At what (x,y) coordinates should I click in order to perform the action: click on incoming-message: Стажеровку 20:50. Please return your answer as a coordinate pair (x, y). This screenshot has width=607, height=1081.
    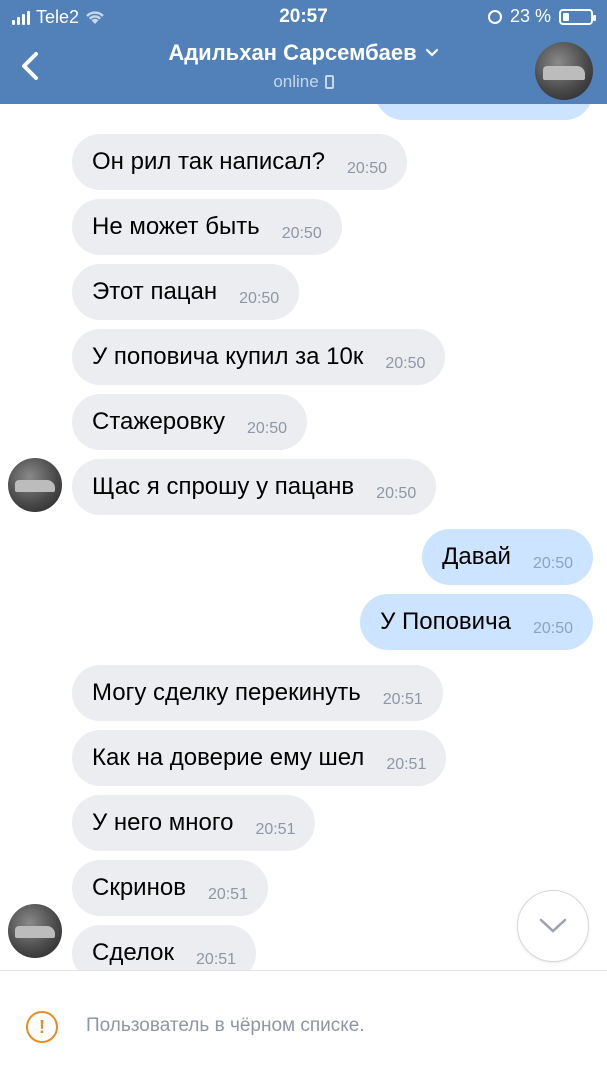
    Looking at the image, I should click on (190, 422).